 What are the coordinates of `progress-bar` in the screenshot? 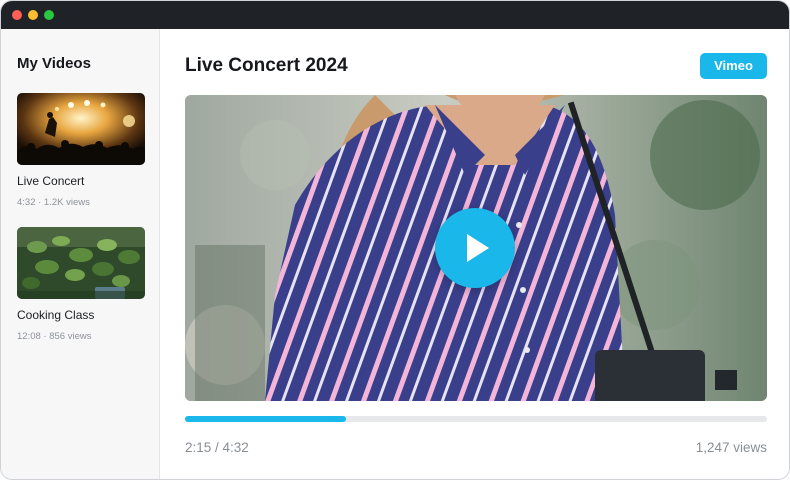 It's located at (476, 419).